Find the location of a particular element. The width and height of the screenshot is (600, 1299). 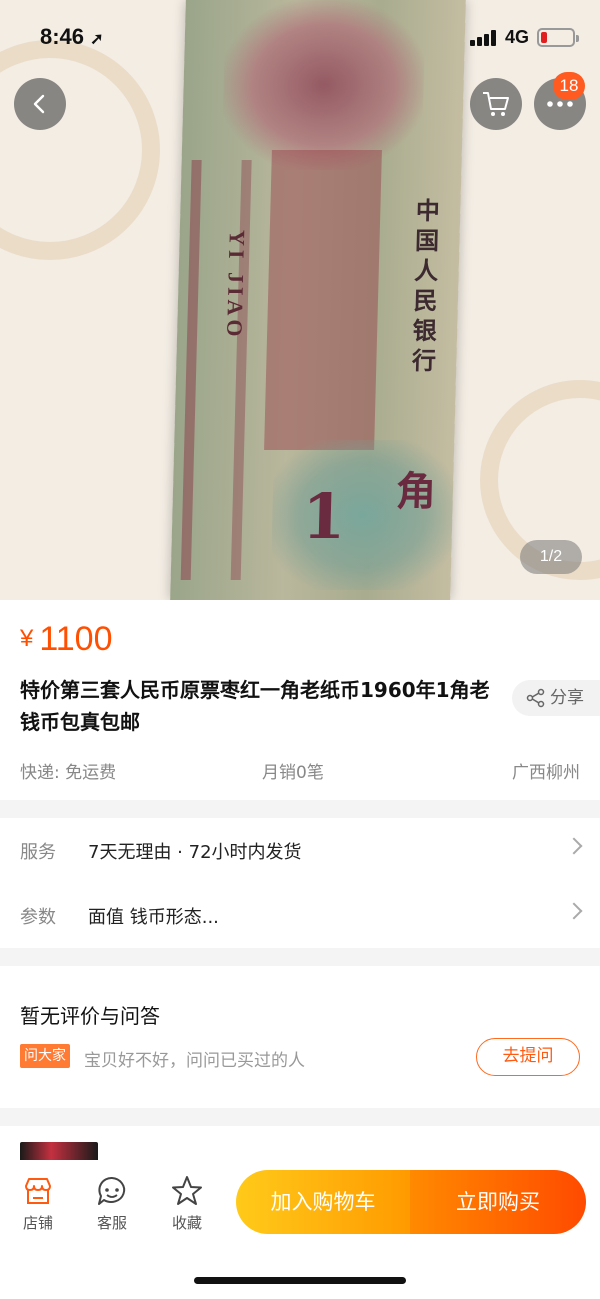

banknote-border is located at coordinates (216, 370).